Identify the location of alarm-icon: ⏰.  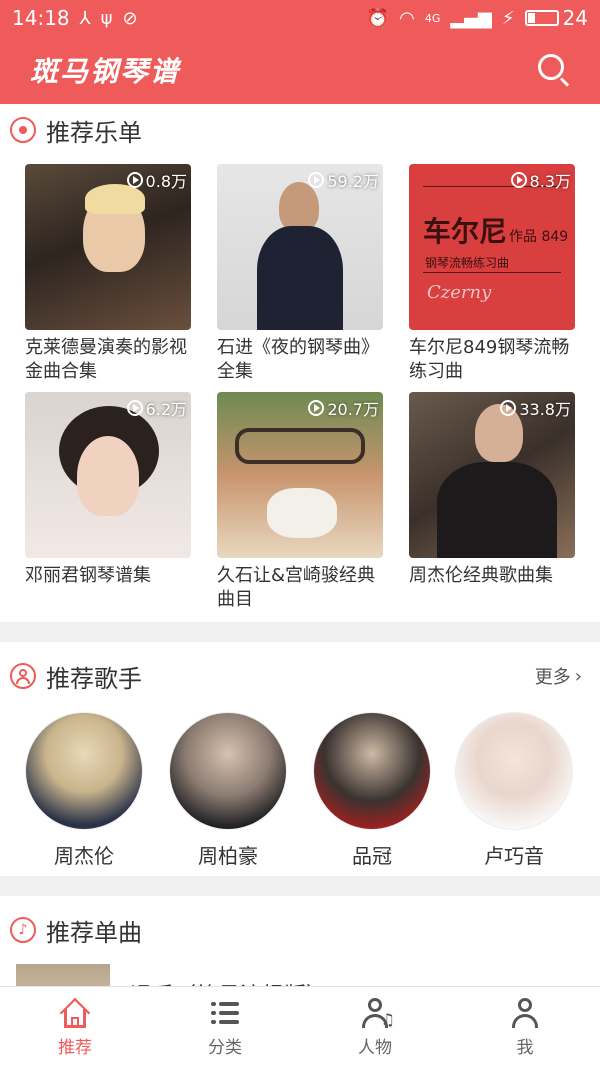
(378, 18).